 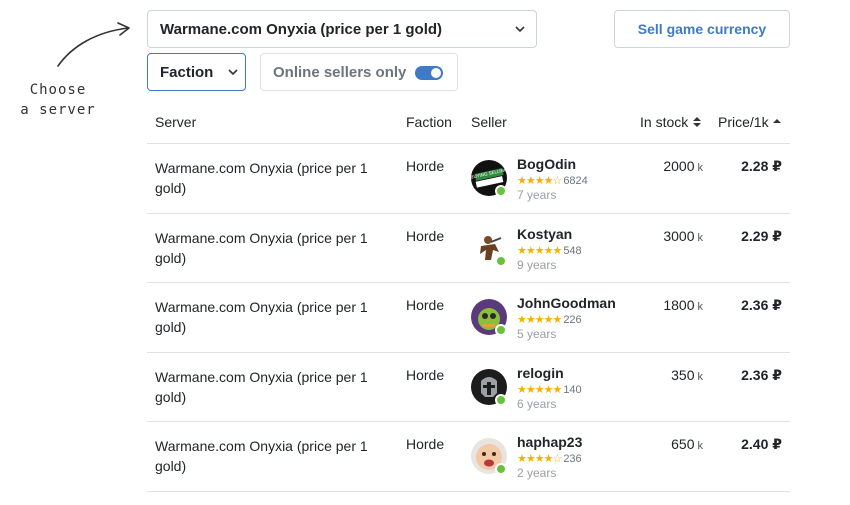 What do you see at coordinates (743, 122) in the screenshot?
I see `header-price-label: Price/1k` at bounding box center [743, 122].